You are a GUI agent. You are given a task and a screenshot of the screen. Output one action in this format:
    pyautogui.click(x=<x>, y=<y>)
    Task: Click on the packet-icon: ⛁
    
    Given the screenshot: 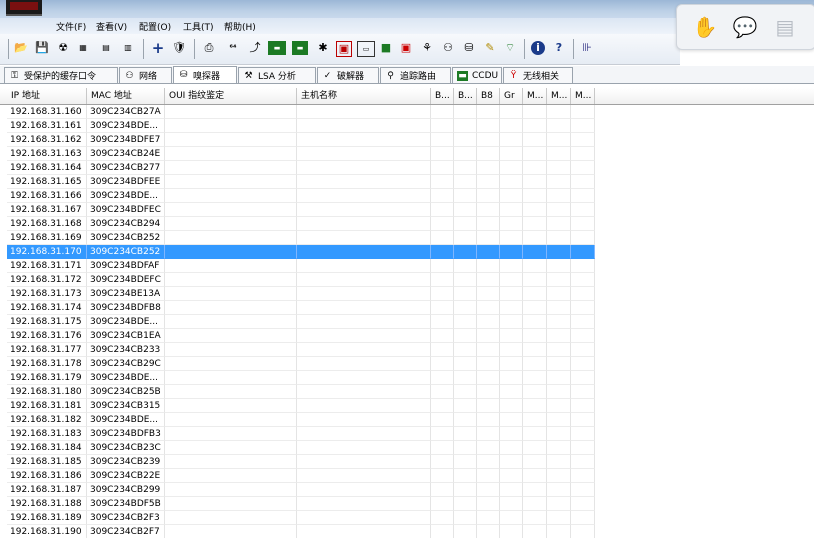 What is the action you would take?
    pyautogui.click(x=469, y=48)
    